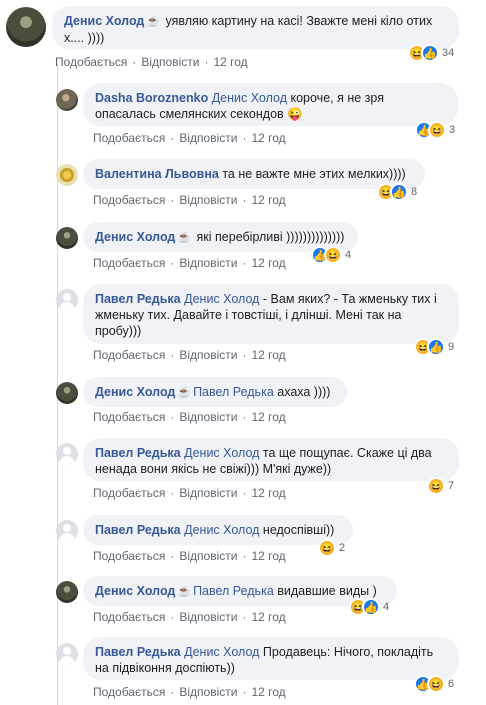  I want to click on reactions: 😆 2, so click(331, 548).